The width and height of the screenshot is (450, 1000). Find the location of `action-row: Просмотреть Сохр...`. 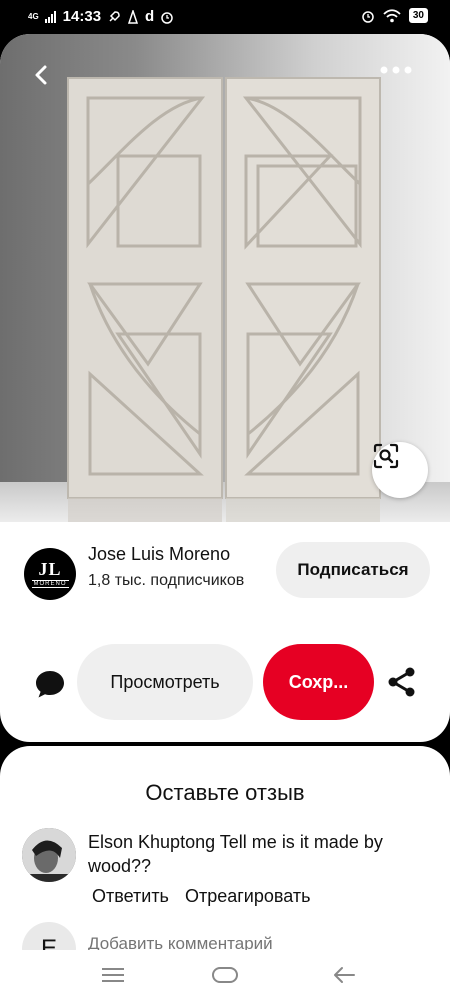

action-row: Просмотреть Сохр... is located at coordinates (225, 682).